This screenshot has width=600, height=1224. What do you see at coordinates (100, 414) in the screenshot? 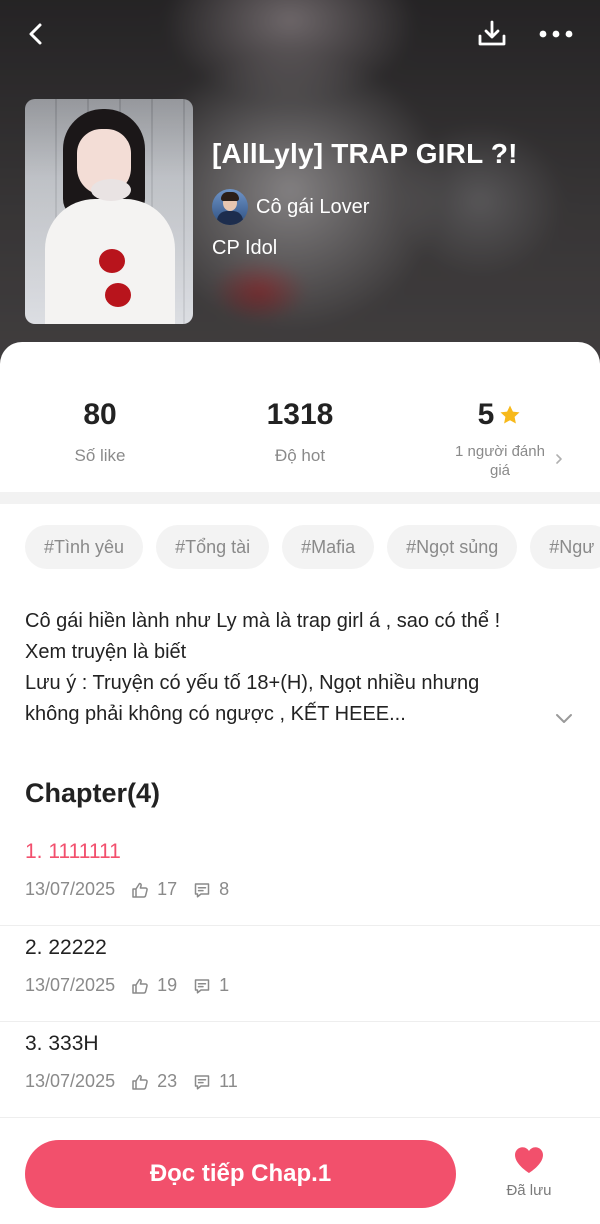
I see `likes-count: 80` at bounding box center [100, 414].